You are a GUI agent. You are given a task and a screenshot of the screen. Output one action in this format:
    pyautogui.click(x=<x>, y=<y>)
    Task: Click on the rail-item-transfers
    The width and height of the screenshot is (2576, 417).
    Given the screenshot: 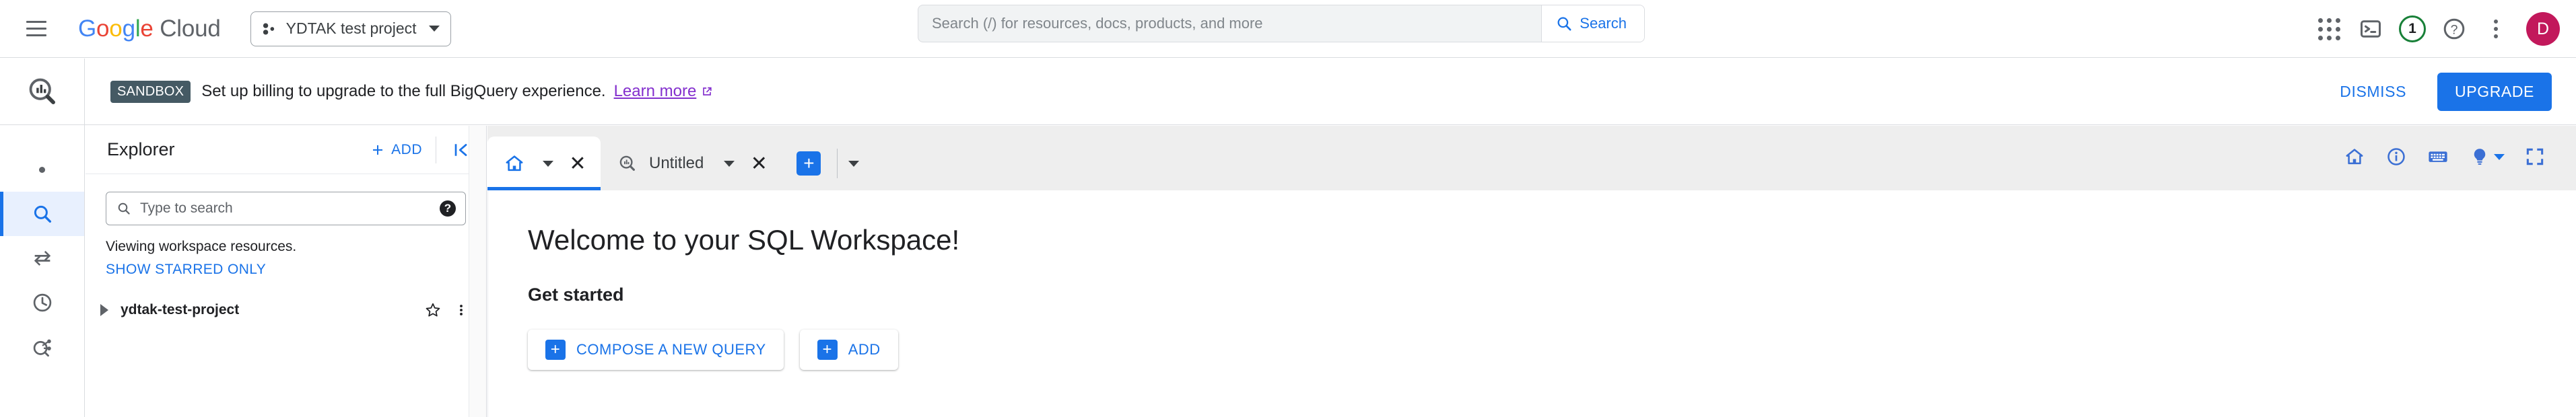 What is the action you would take?
    pyautogui.click(x=42, y=258)
    